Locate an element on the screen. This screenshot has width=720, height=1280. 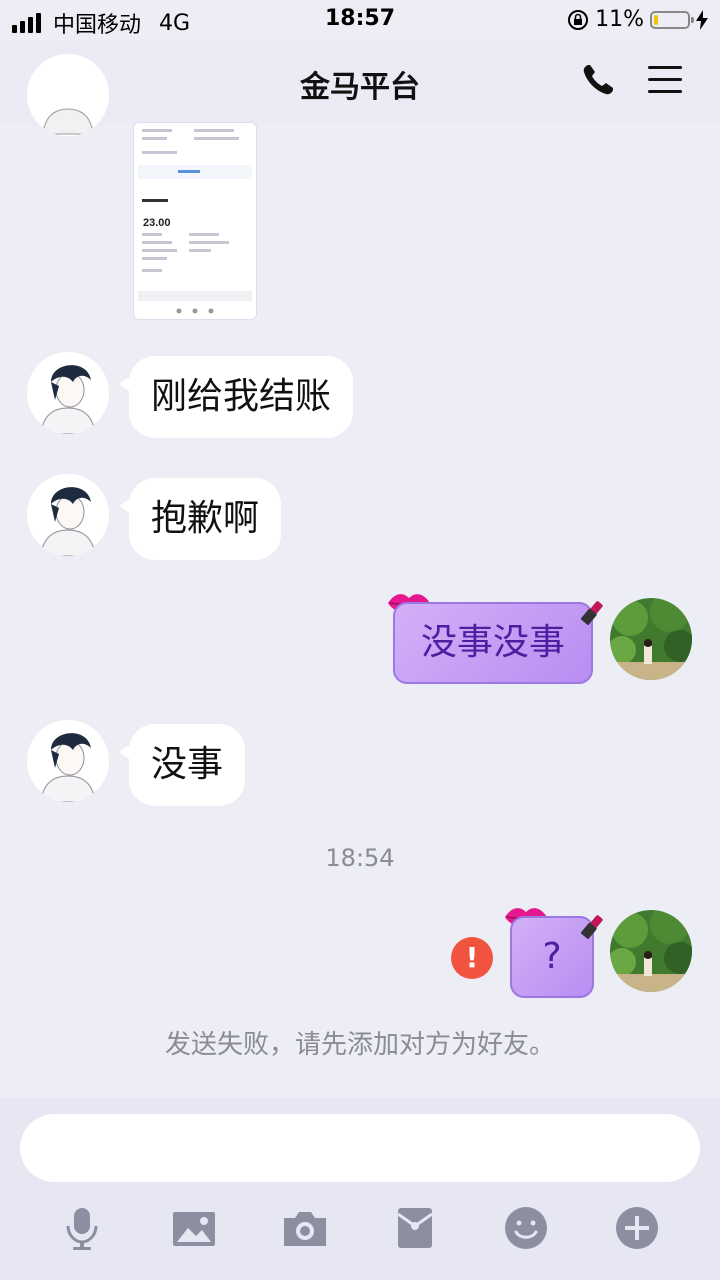
send-failed-icon: ! is located at coordinates (472, 958).